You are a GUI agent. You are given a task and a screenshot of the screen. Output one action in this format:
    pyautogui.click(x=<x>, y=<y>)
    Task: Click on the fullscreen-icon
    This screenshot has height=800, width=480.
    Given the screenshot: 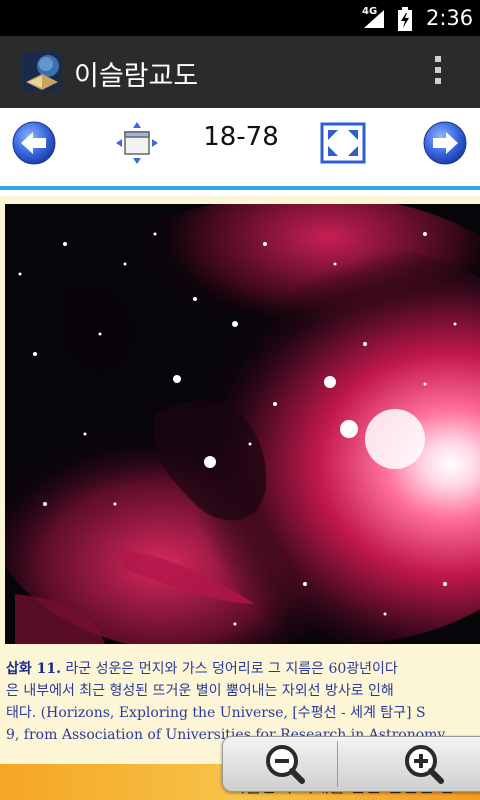 What is the action you would take?
    pyautogui.click(x=343, y=143)
    